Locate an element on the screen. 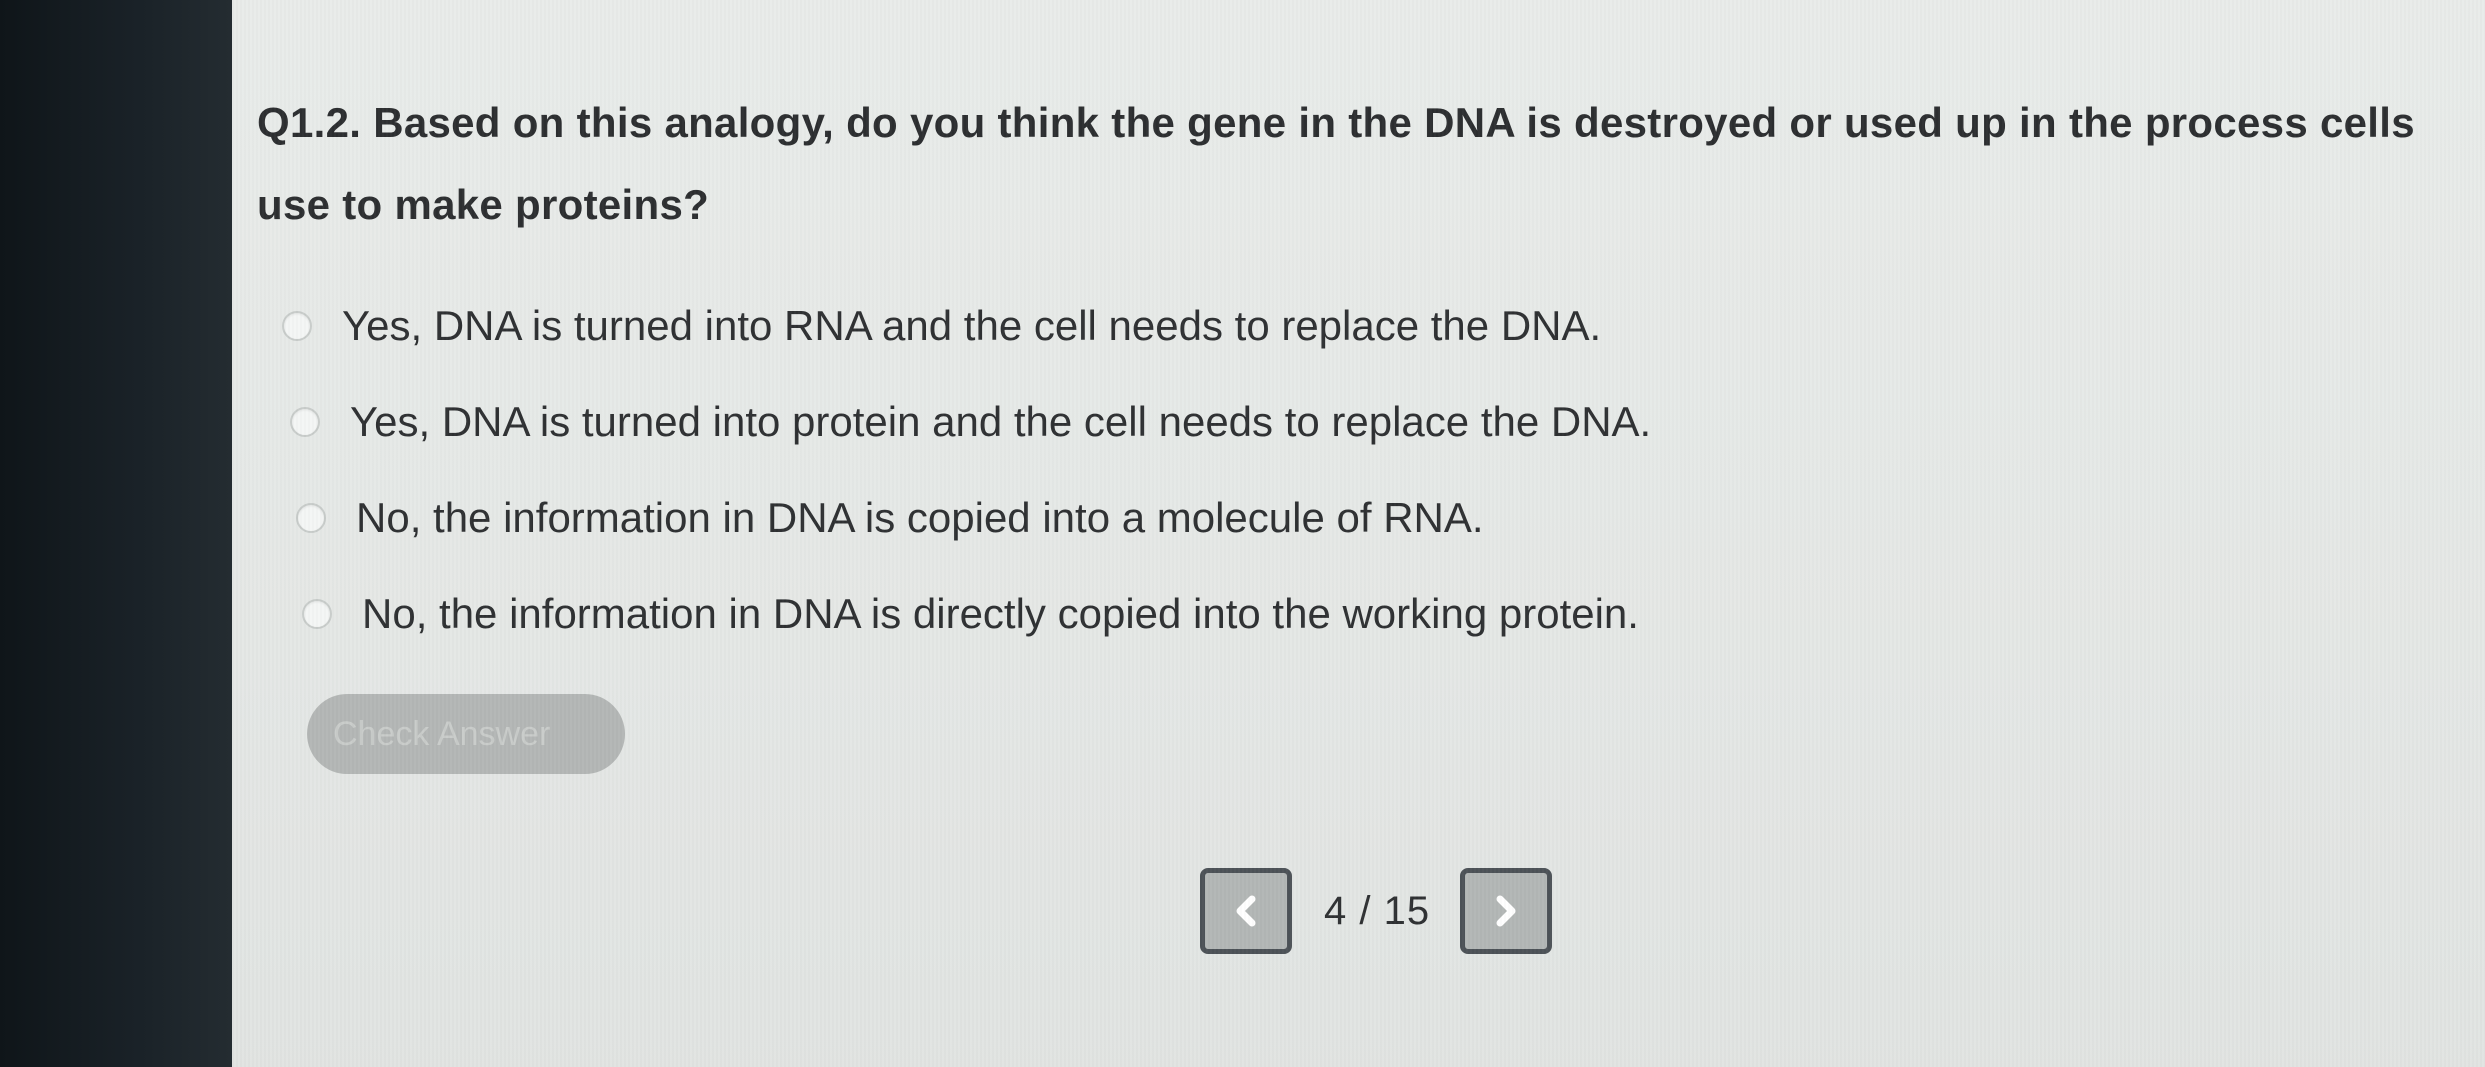  previous-question-button is located at coordinates (1246, 911).